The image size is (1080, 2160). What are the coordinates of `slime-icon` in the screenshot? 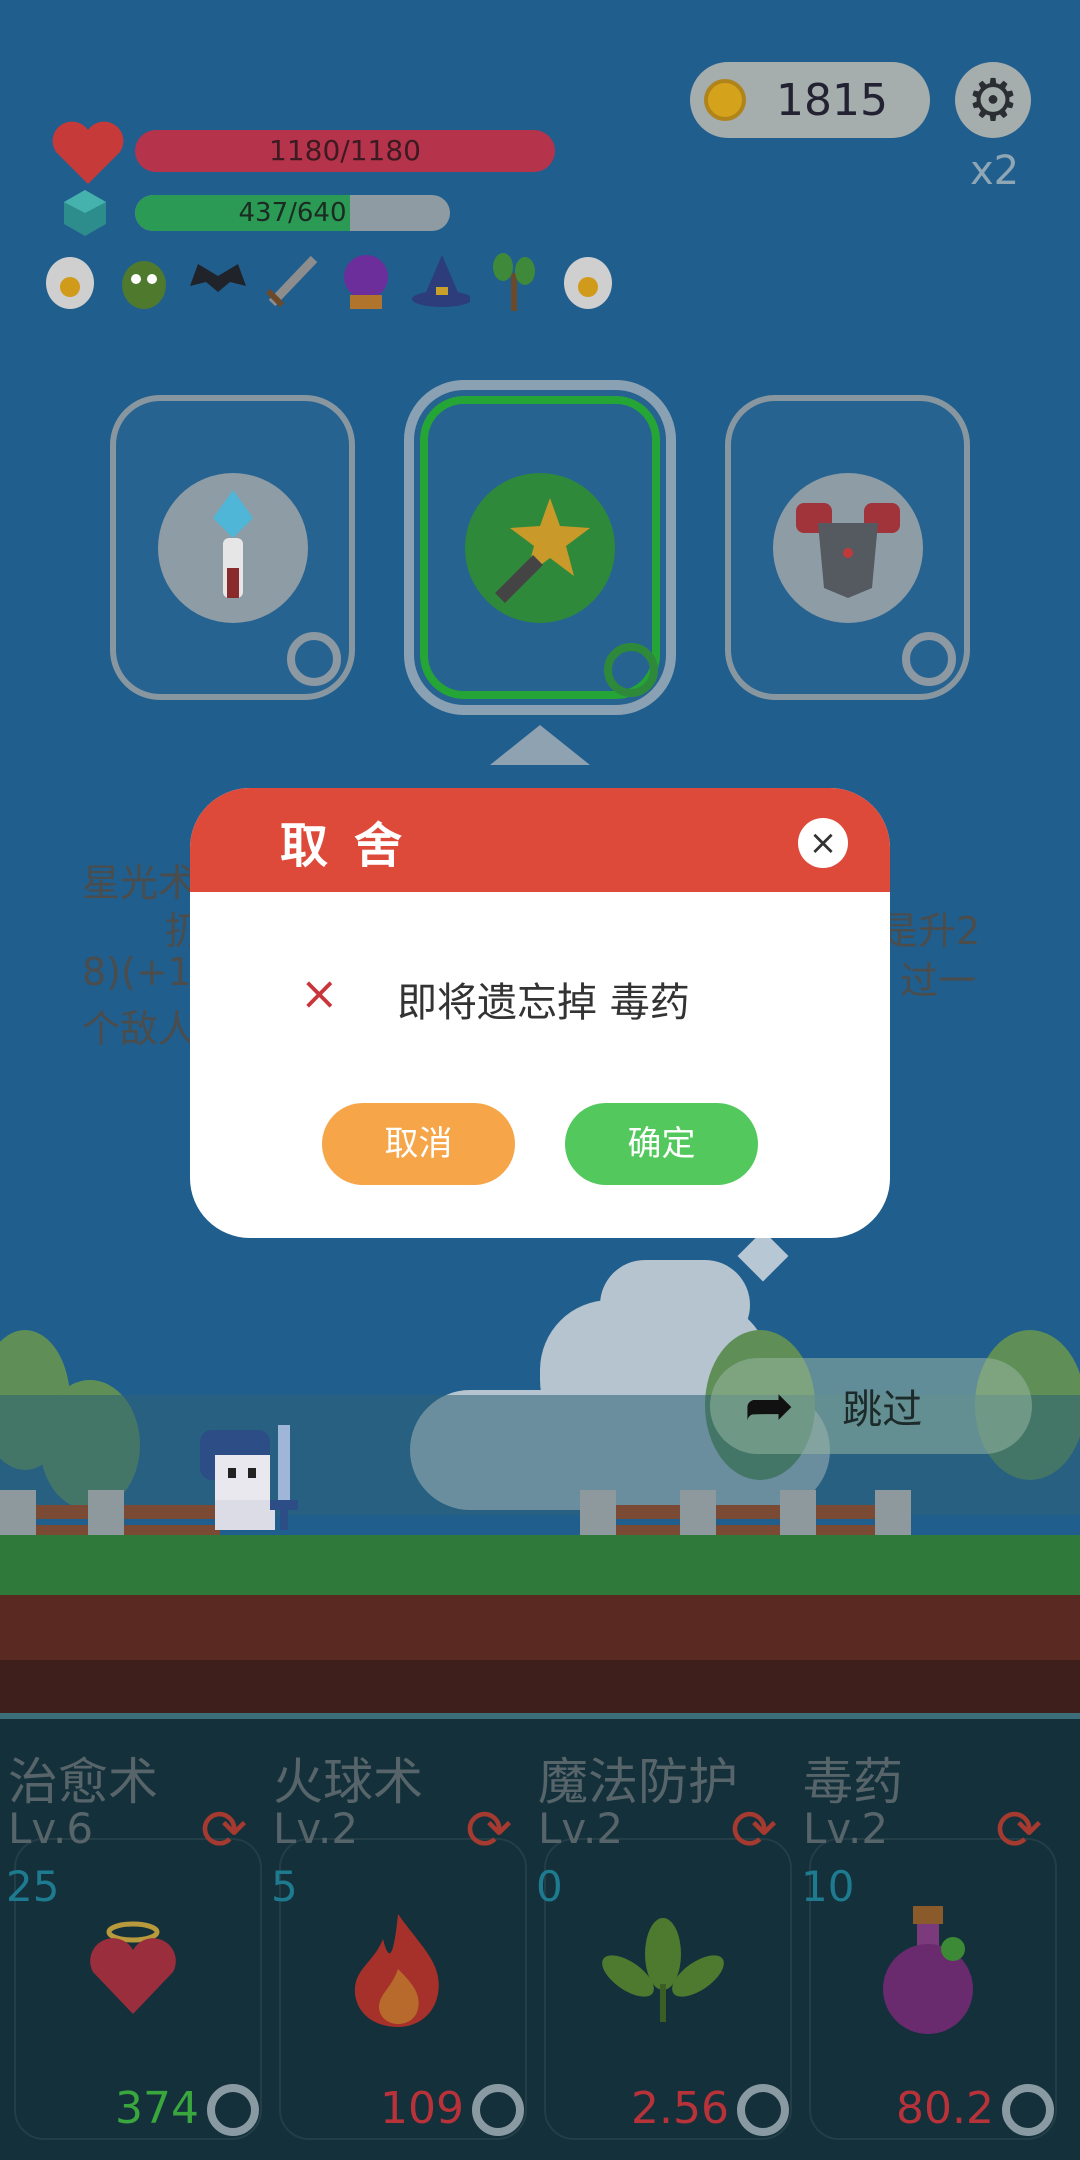 It's located at (144, 281).